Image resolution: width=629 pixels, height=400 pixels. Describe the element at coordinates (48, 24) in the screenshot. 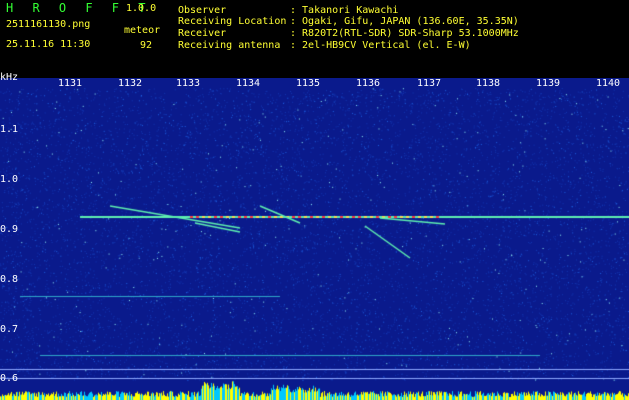

I see `file-name: 2511161130.png` at that location.